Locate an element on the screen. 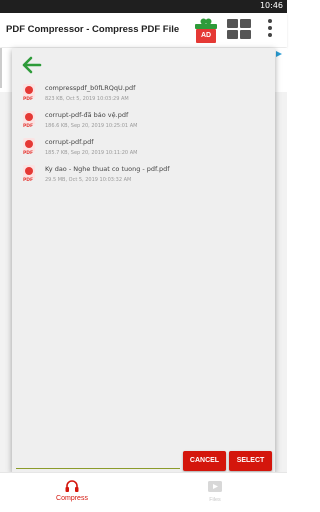 This screenshot has width=320, height=512. file-name: compresspdf_b0fLRQqU.pdf is located at coordinates (90, 88).